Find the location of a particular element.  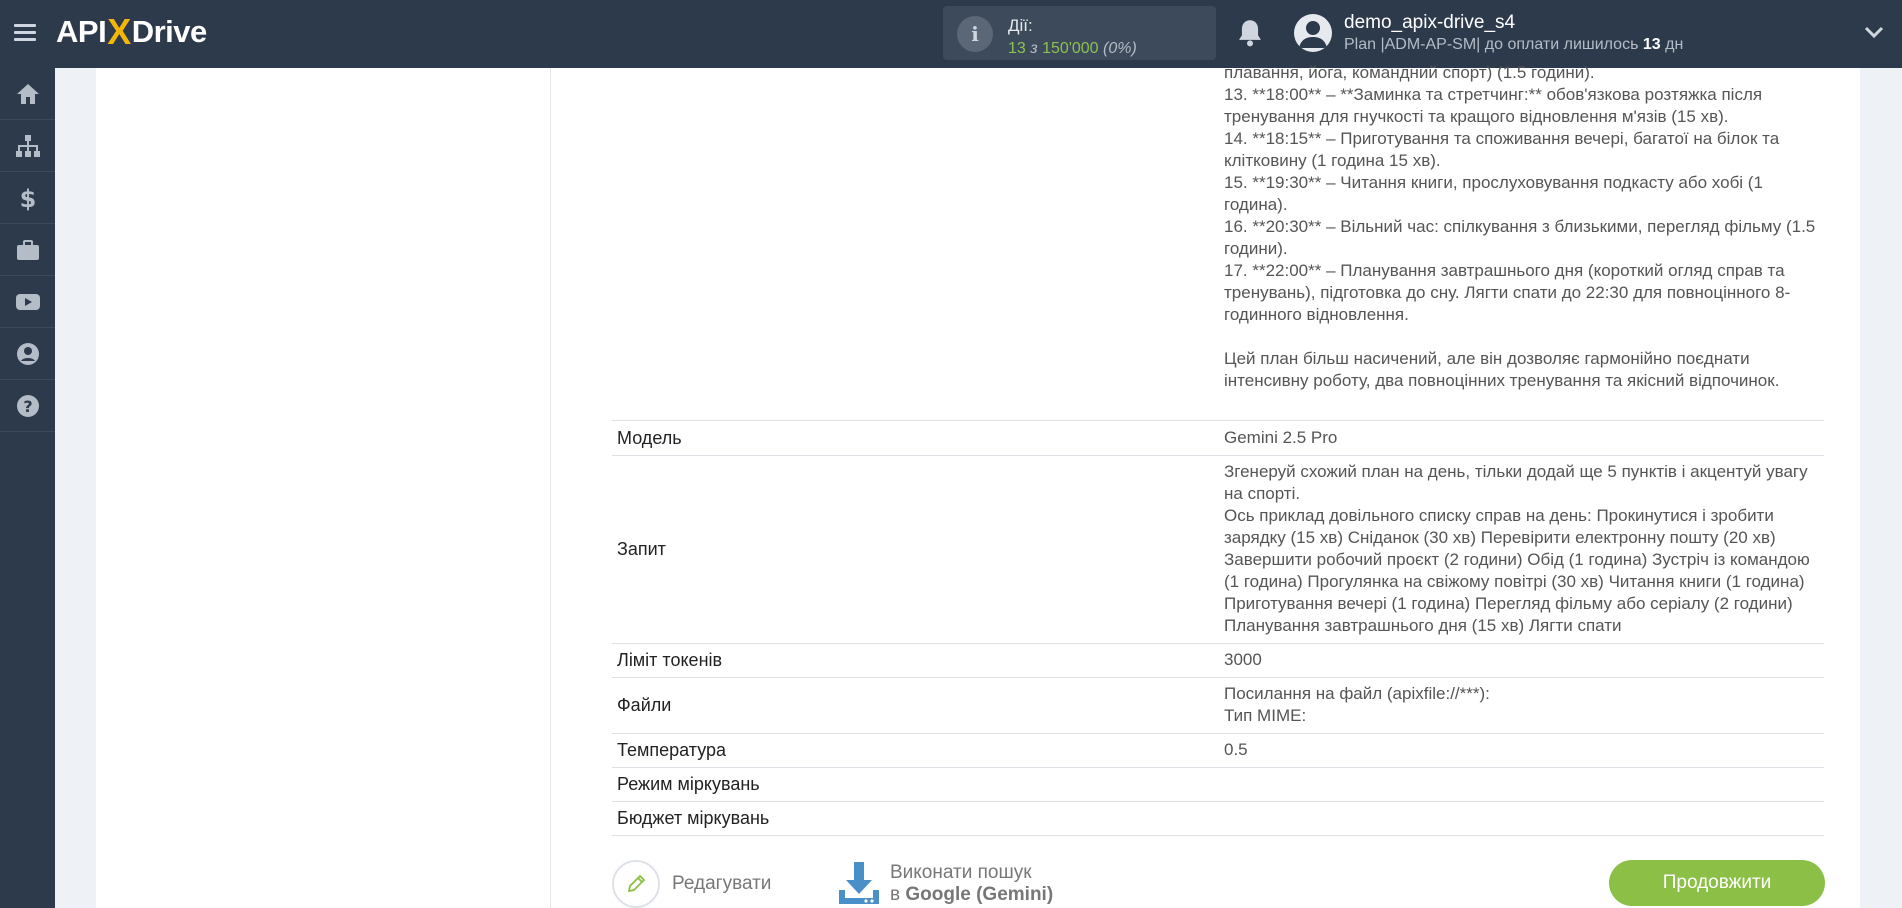

row-value: Gemini 2.5 Pro is located at coordinates (1281, 437).